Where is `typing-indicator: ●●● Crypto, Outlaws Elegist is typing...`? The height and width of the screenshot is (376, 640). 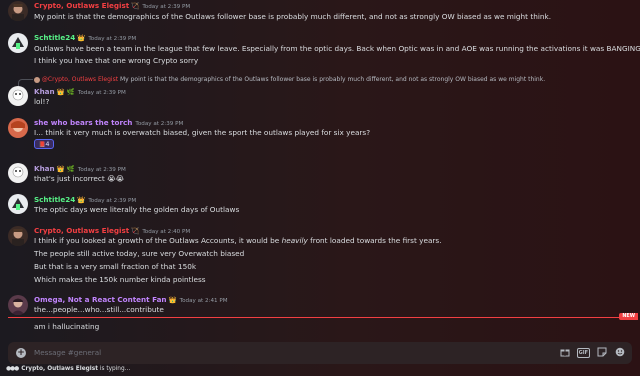
typing-indicator: ●●● Crypto, Outlaws Elegist is typing... is located at coordinates (68, 369).